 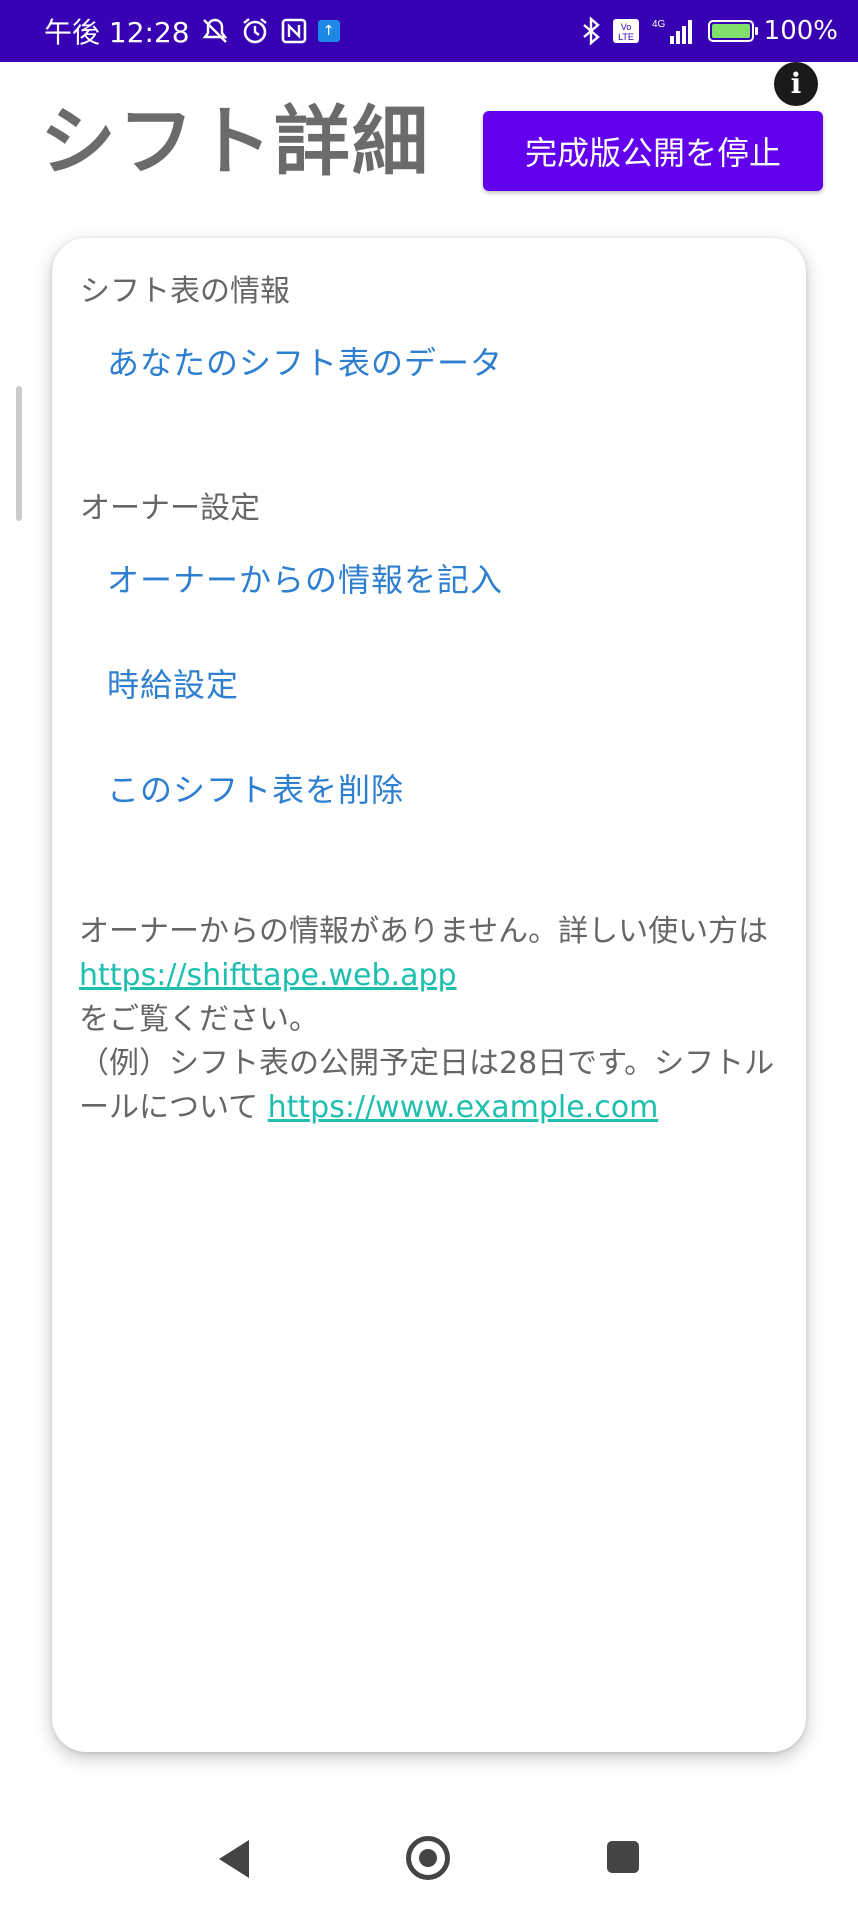 What do you see at coordinates (732, 31) in the screenshot?
I see `battery-icon` at bounding box center [732, 31].